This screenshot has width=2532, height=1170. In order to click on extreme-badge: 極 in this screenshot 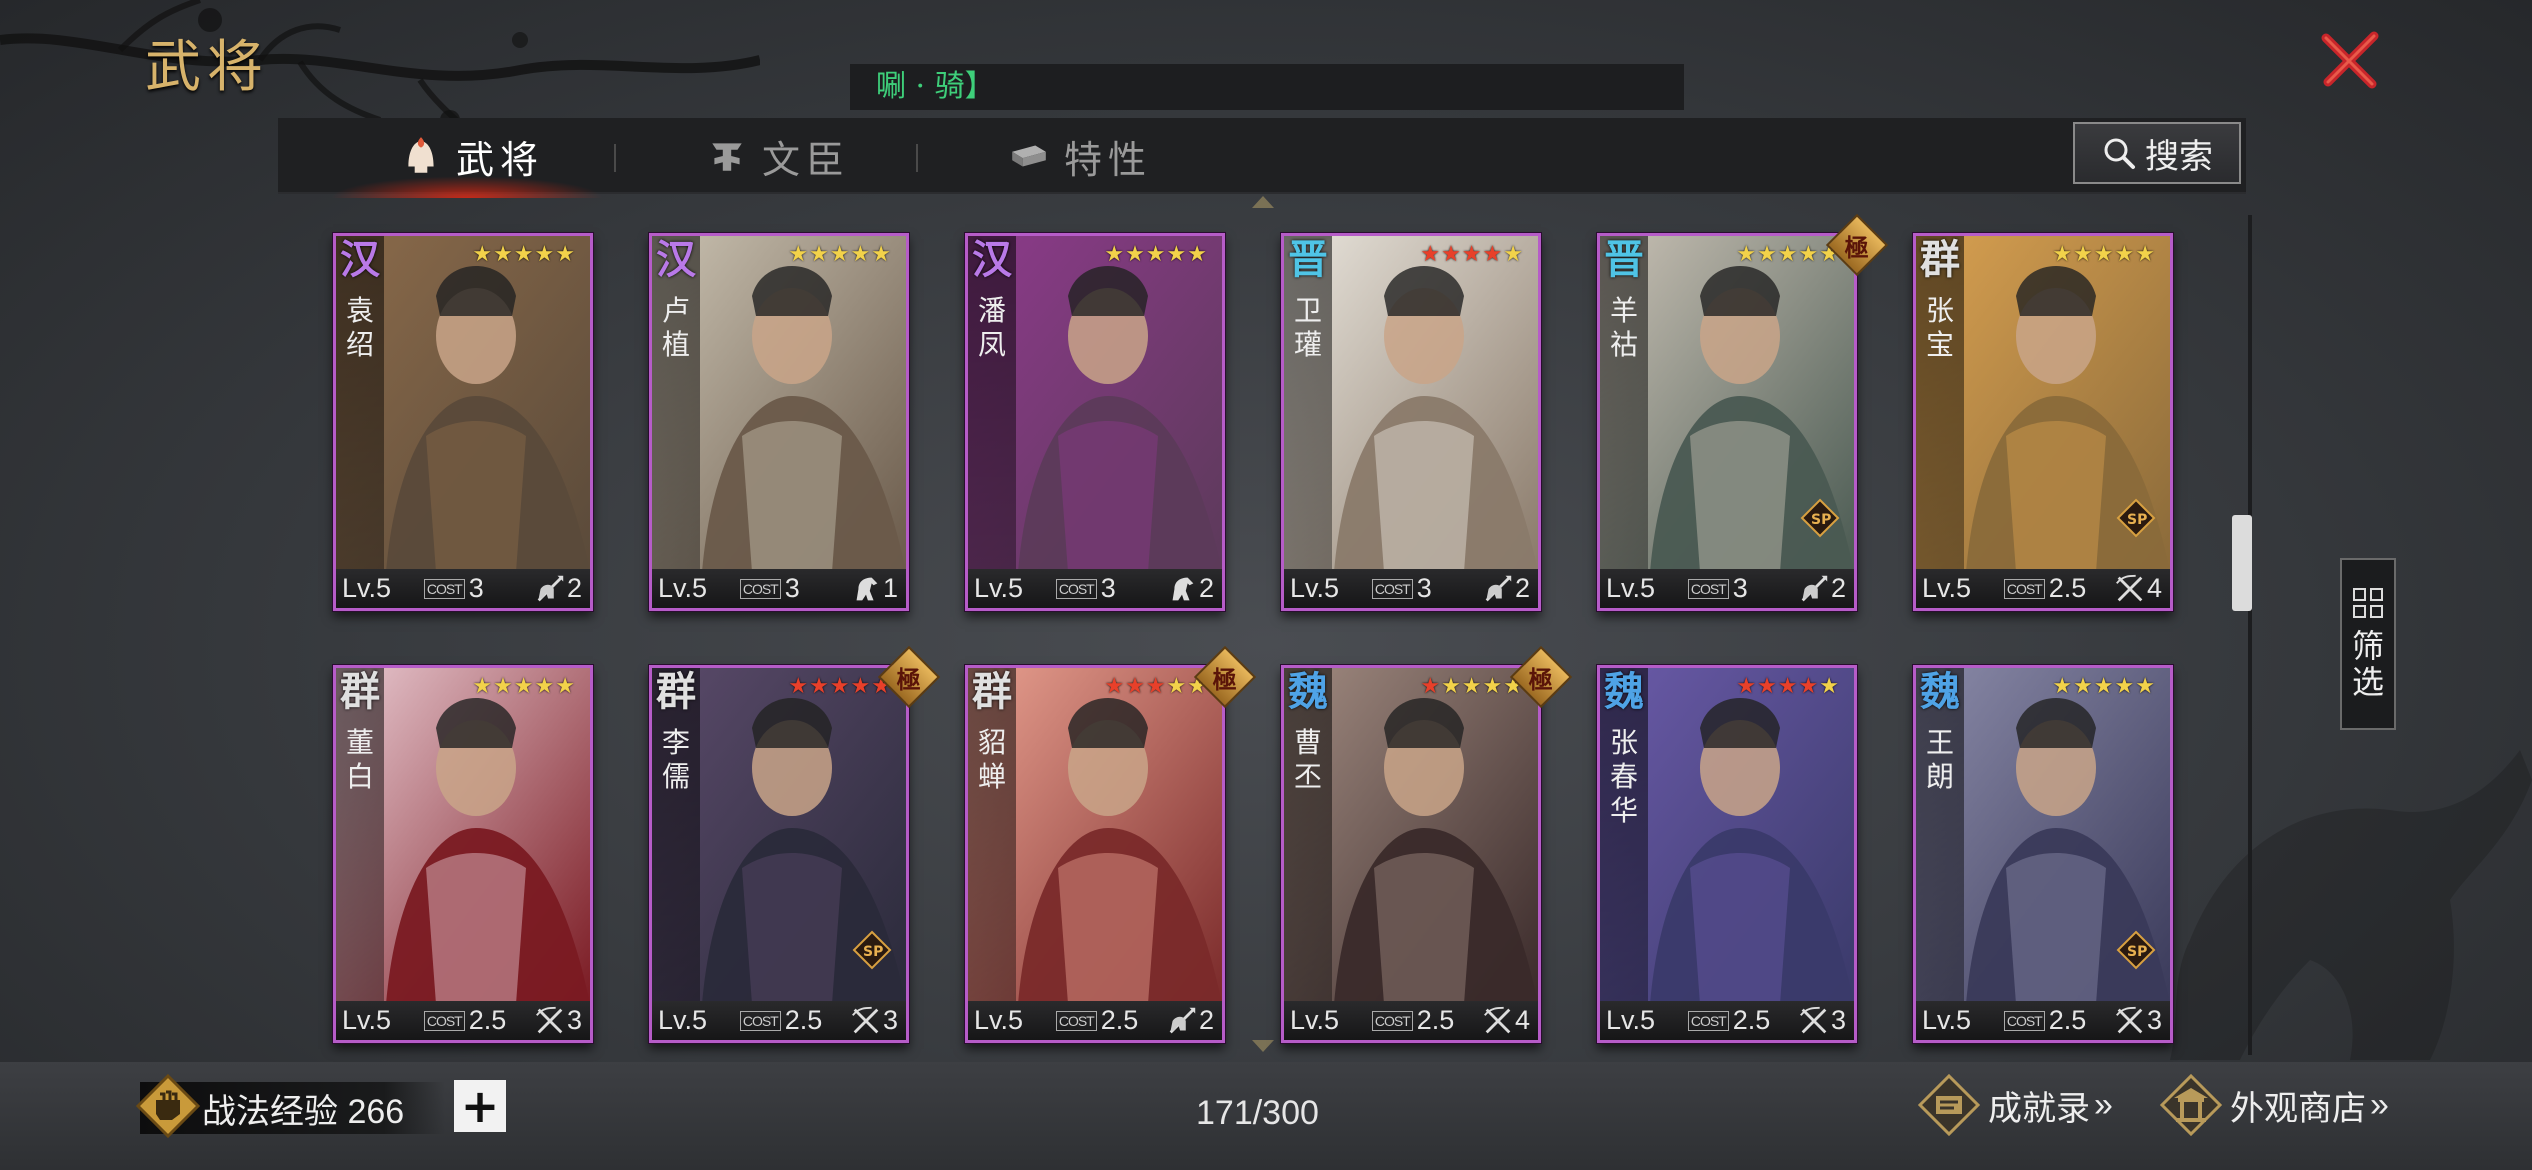, I will do `click(1857, 245)`.